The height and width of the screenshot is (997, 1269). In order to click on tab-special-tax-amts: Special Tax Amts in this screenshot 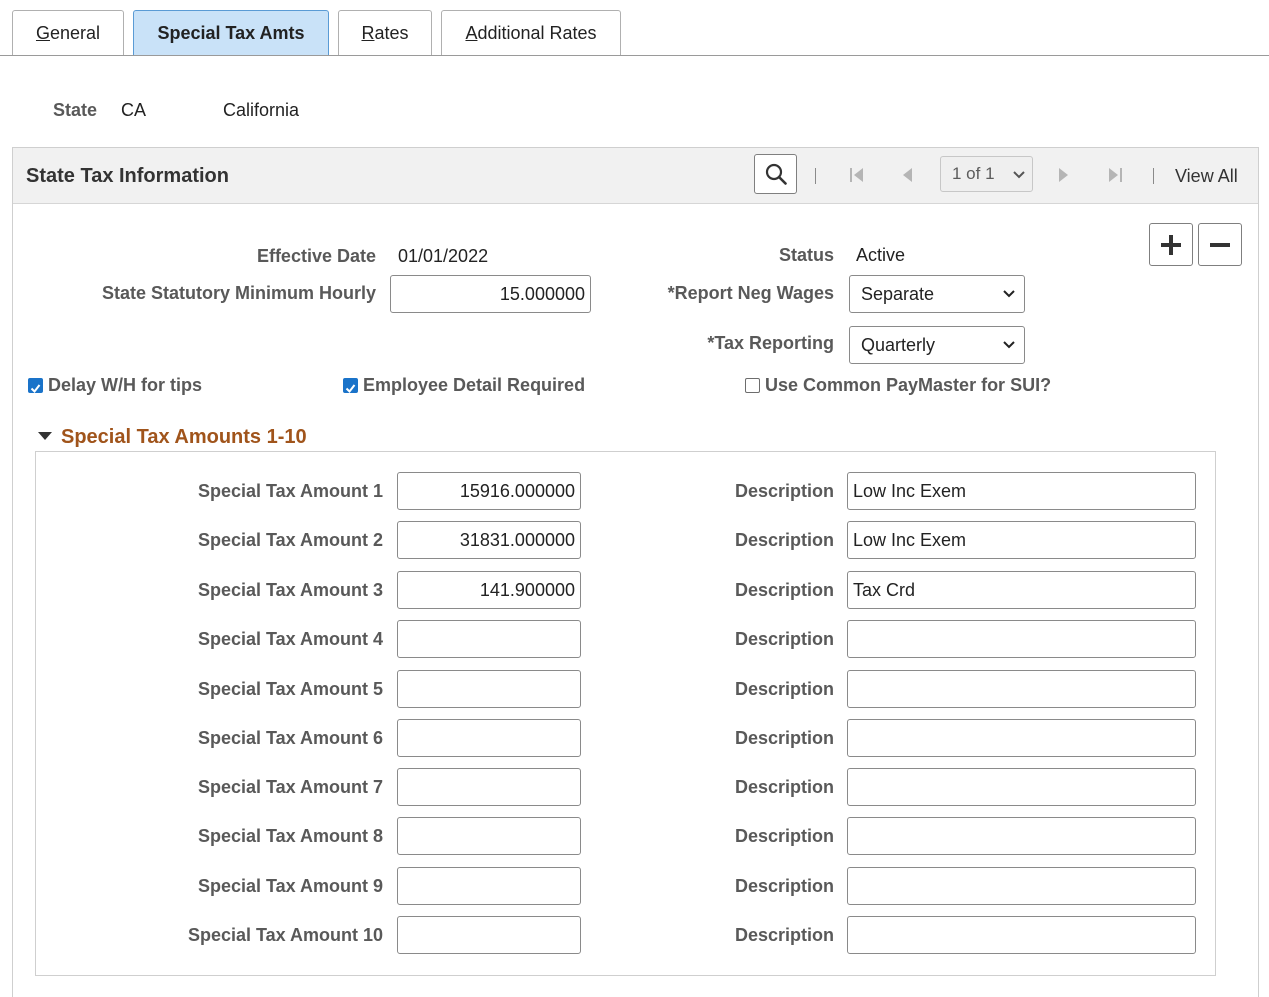, I will do `click(231, 33)`.